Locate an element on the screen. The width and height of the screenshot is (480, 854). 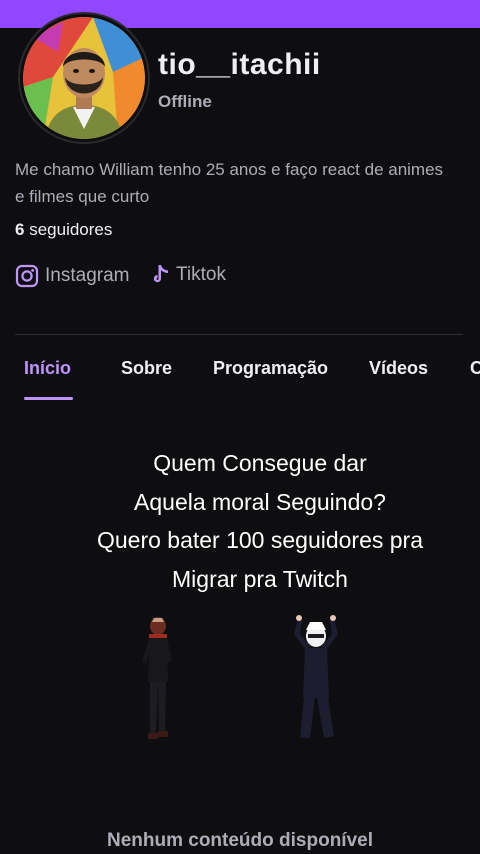
instagram-icon is located at coordinates (27, 276).